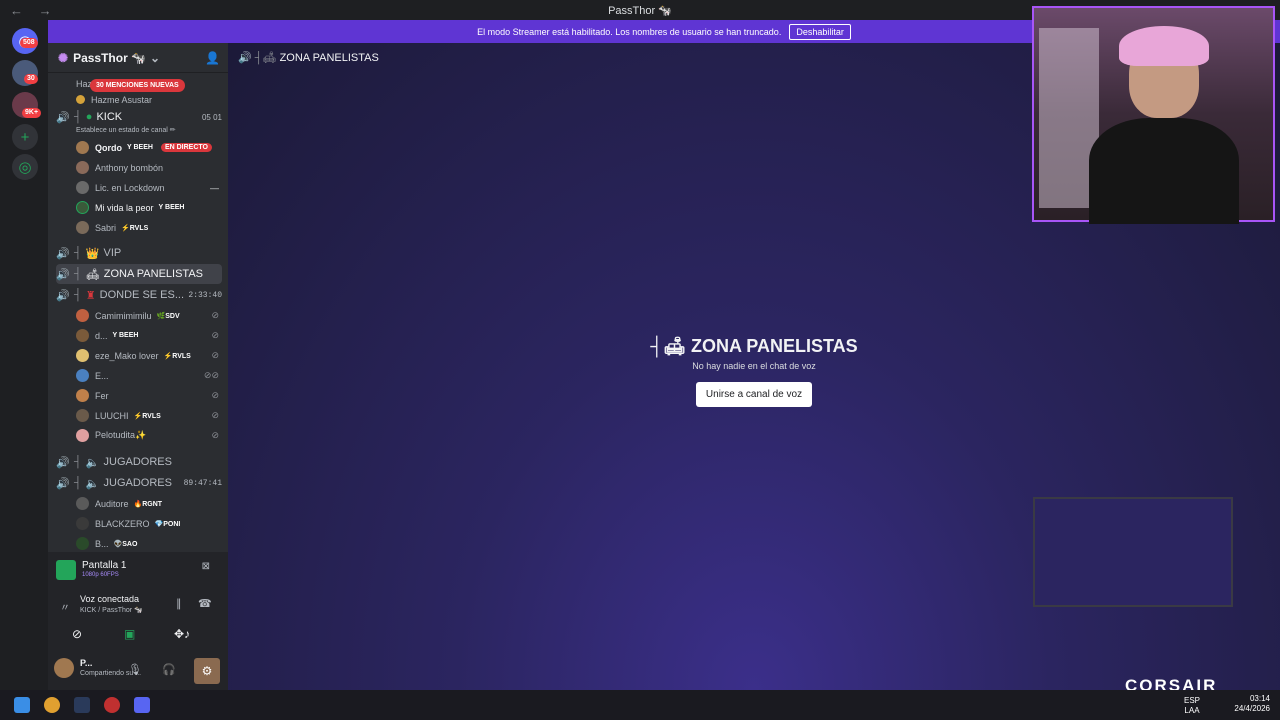 The width and height of the screenshot is (1280, 720). What do you see at coordinates (179, 603) in the screenshot?
I see `noise-suppress-icon: ∥` at bounding box center [179, 603].